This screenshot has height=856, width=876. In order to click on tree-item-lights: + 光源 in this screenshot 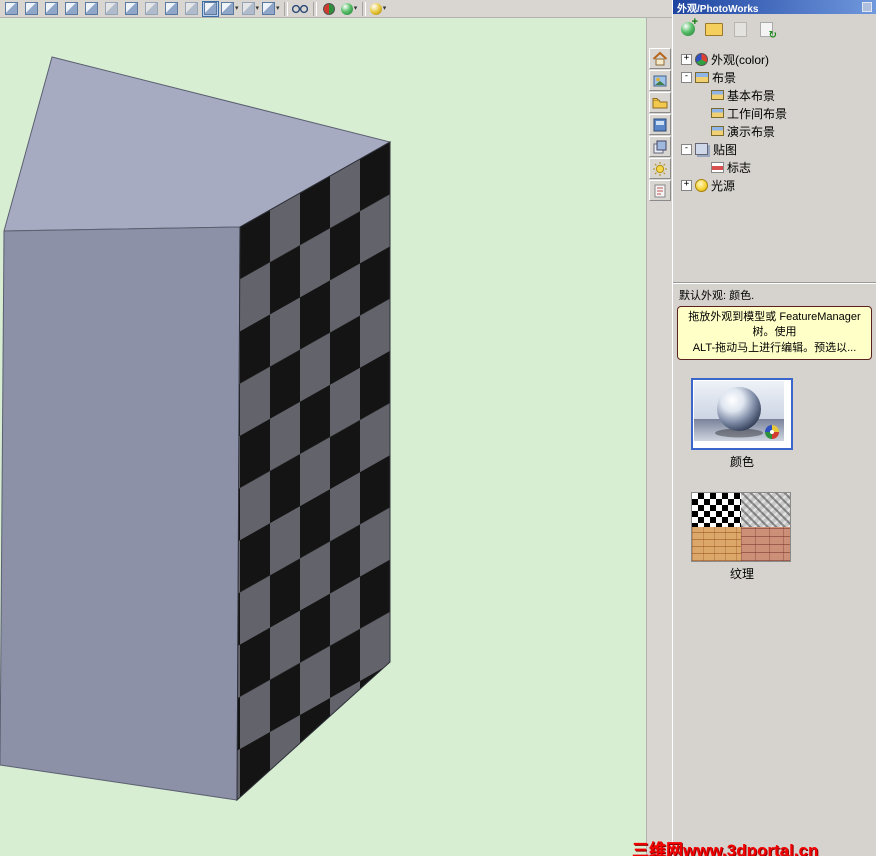, I will do `click(774, 185)`.